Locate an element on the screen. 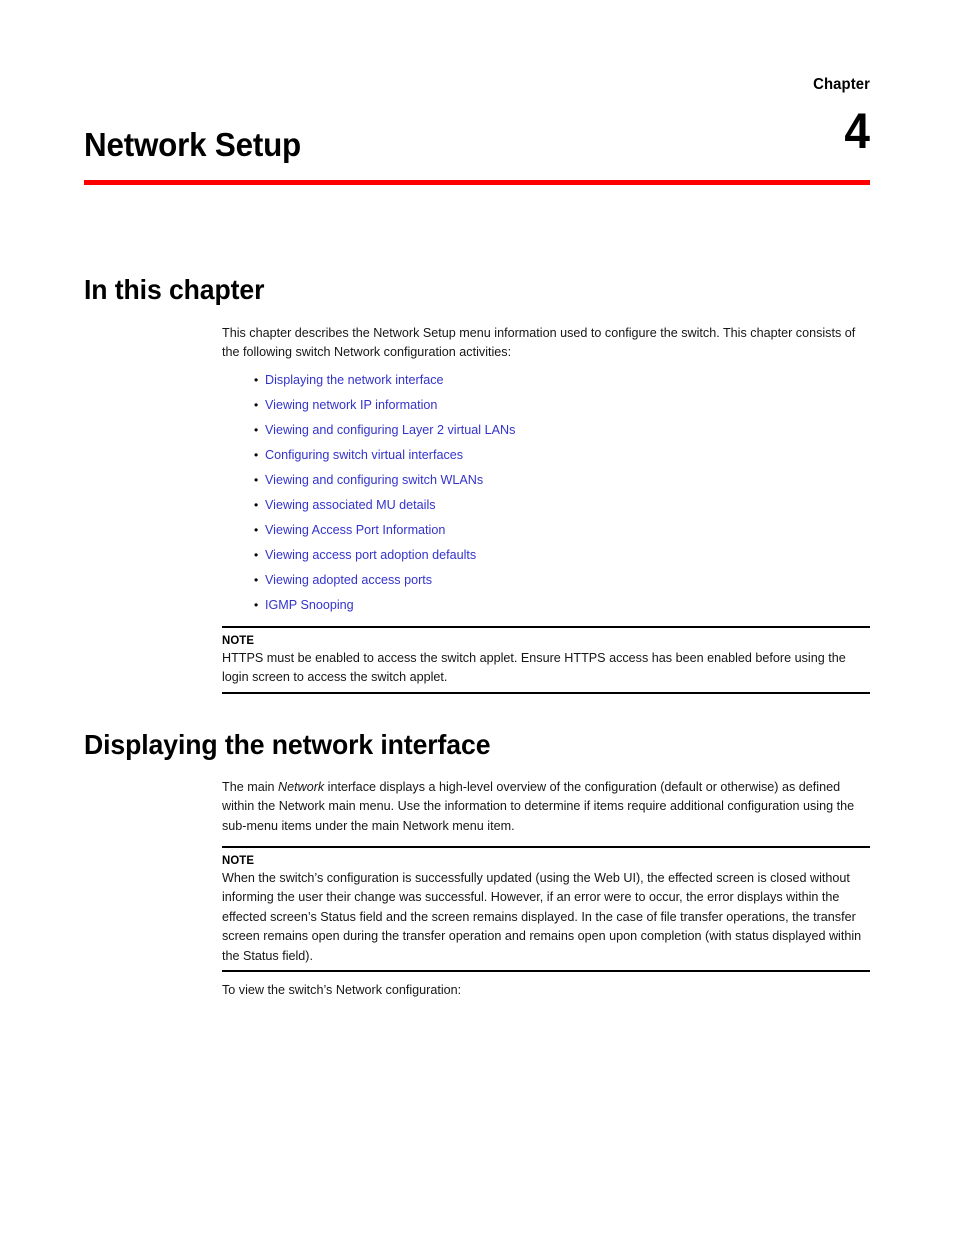  list-item: • Viewing network IP information is located at coordinates (554, 407).